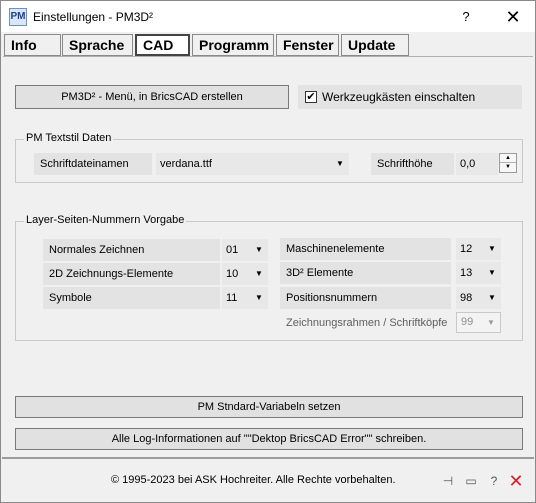  I want to click on font-height-spinner: ▲ ▼, so click(508, 163).